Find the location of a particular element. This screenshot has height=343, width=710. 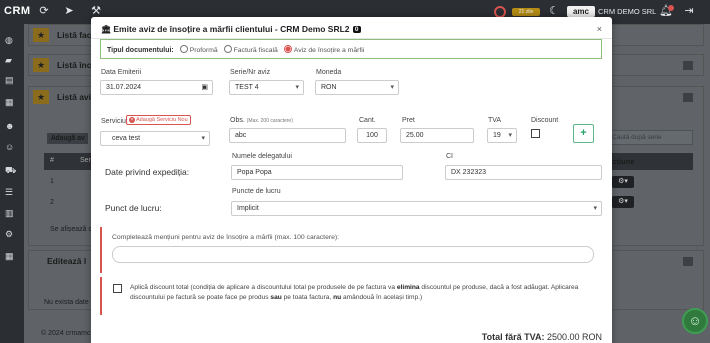

company-logo: amc is located at coordinates (581, 11).